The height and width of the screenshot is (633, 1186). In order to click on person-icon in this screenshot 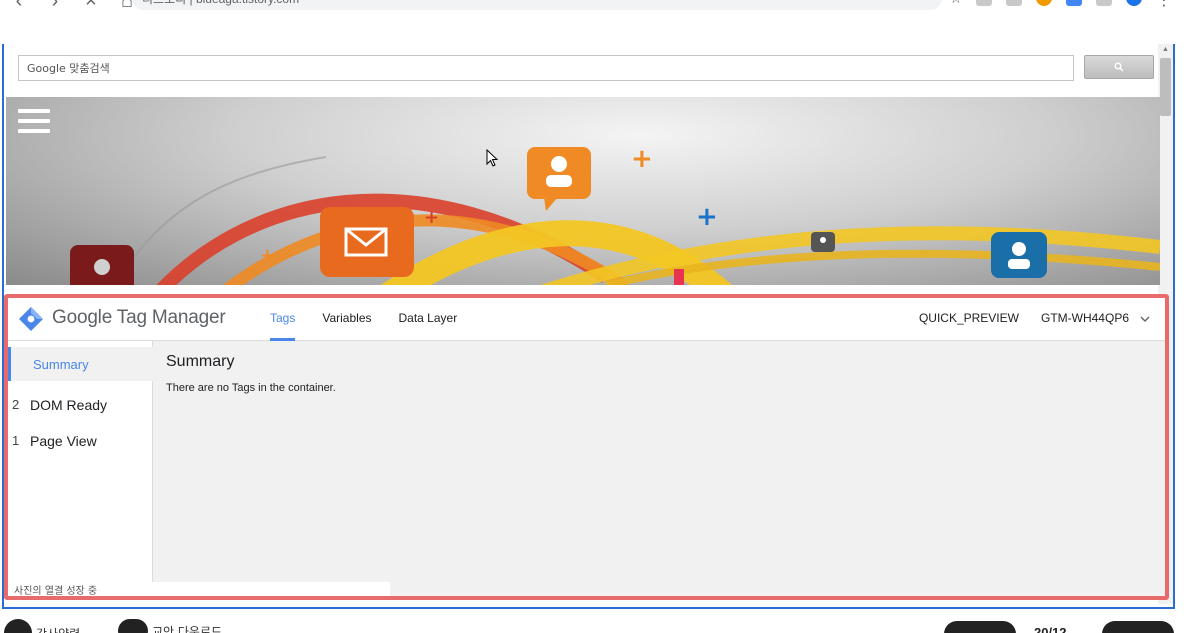, I will do `click(18, 626)`.